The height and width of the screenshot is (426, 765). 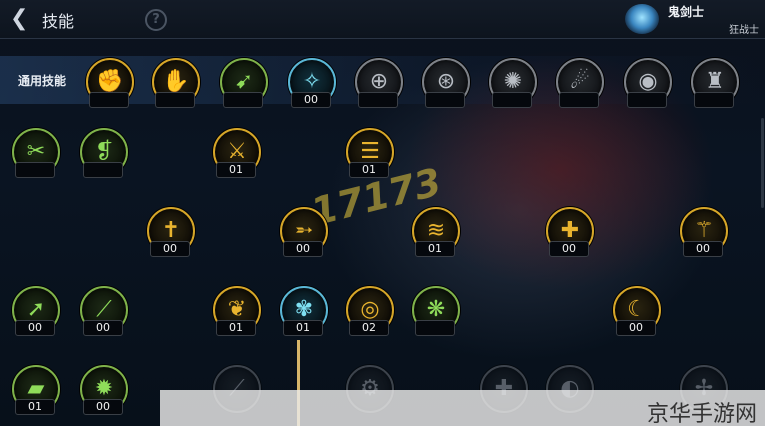 What do you see at coordinates (744, 30) in the screenshot?
I see `subclass-name: 狂战士` at bounding box center [744, 30].